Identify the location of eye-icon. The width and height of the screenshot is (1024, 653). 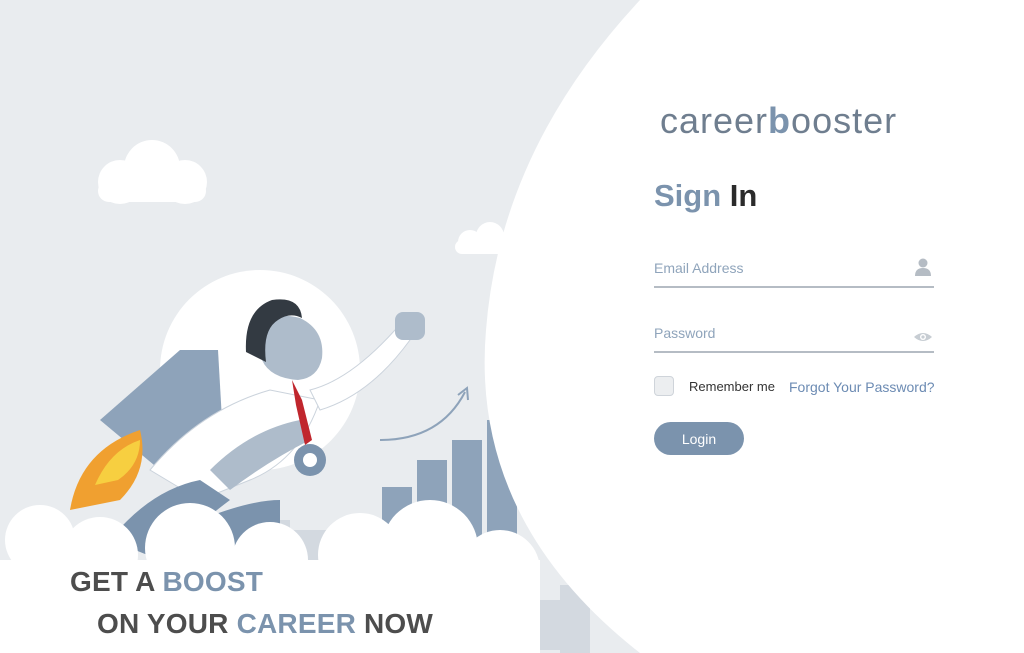
(923, 332).